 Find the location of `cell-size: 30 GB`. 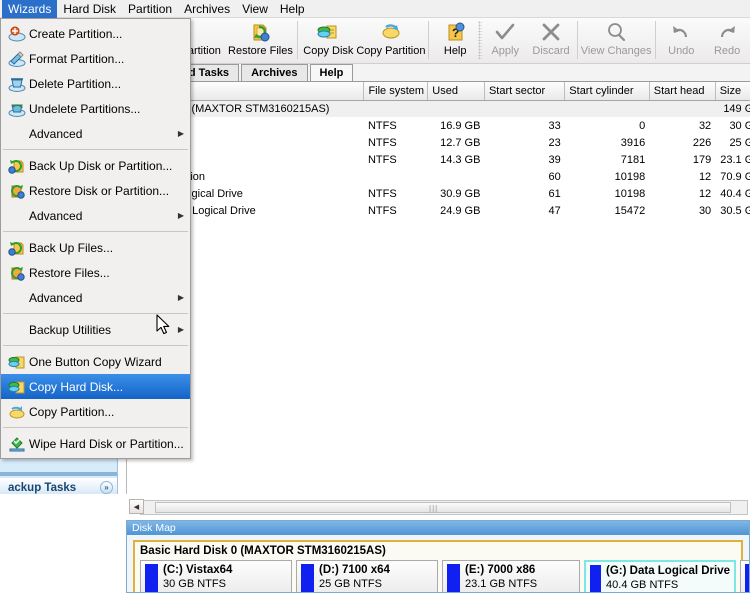

cell-size: 30 GB is located at coordinates (739, 125).